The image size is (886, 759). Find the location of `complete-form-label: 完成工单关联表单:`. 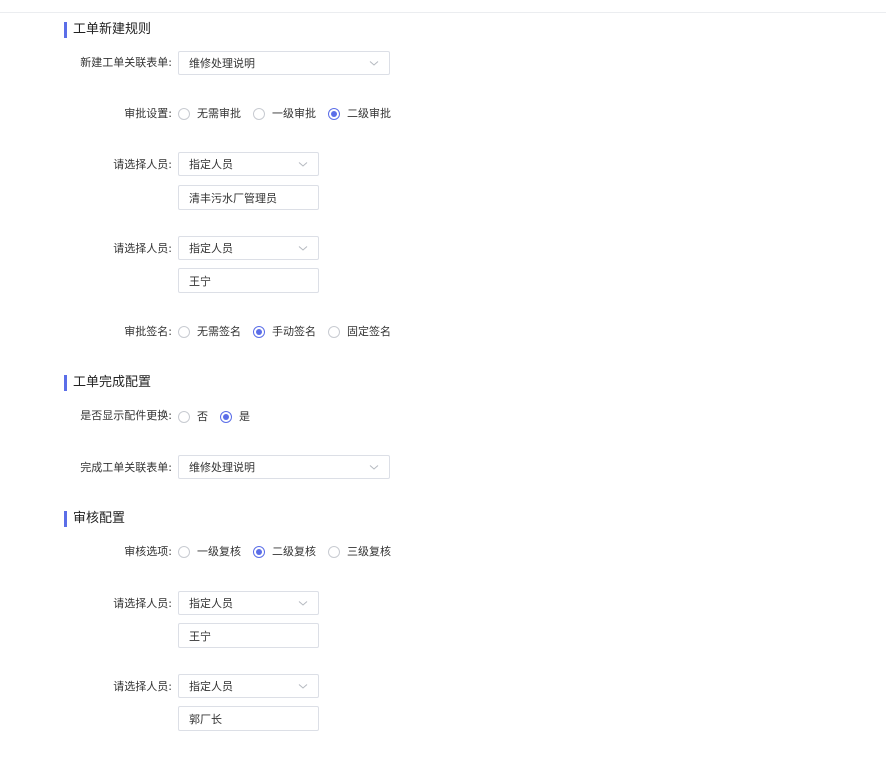

complete-form-label: 完成工单关联表单: is located at coordinates (126, 467).